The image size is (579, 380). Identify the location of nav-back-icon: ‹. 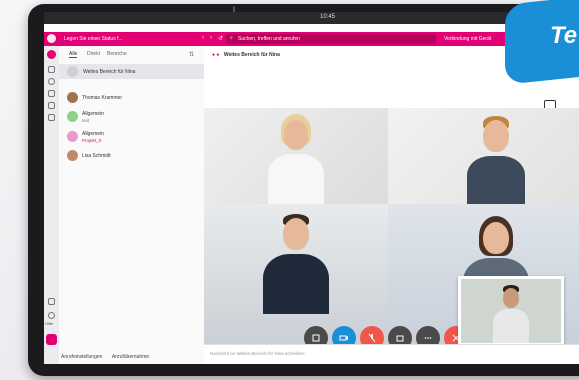
(203, 38).